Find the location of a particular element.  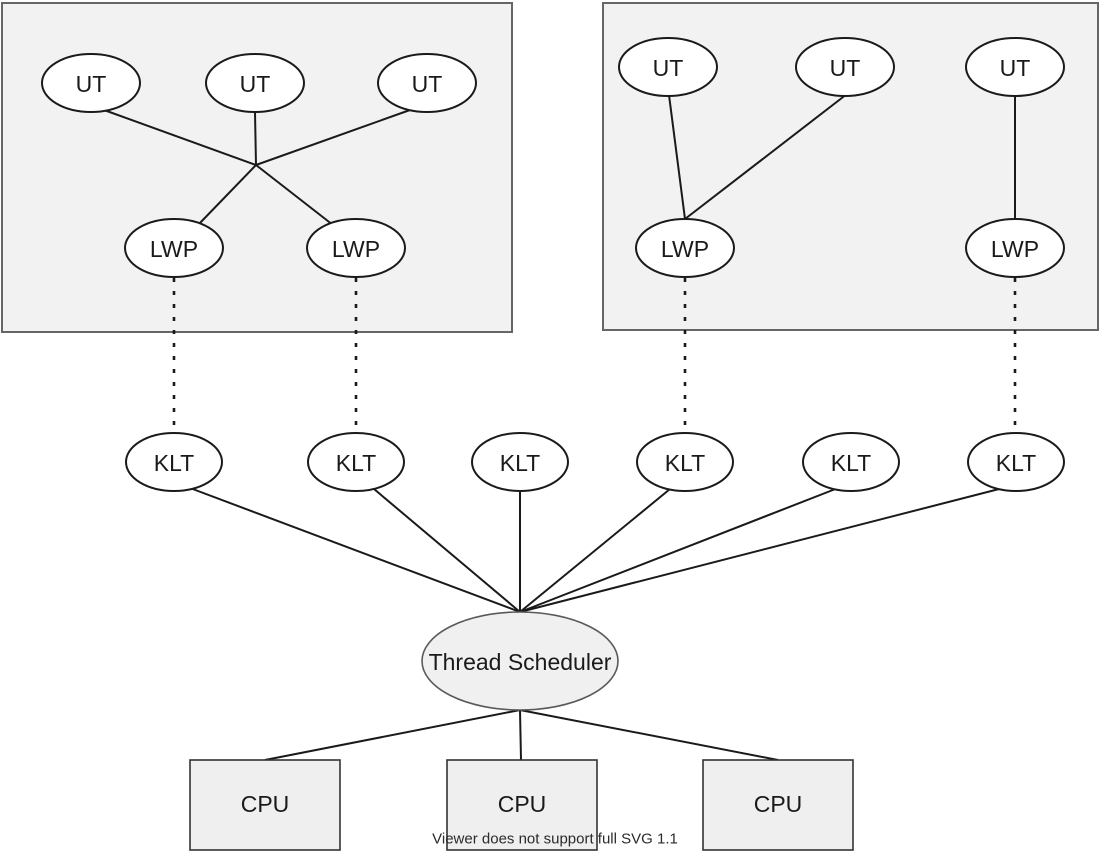

klt-scheduler-links is located at coordinates (596, 550).